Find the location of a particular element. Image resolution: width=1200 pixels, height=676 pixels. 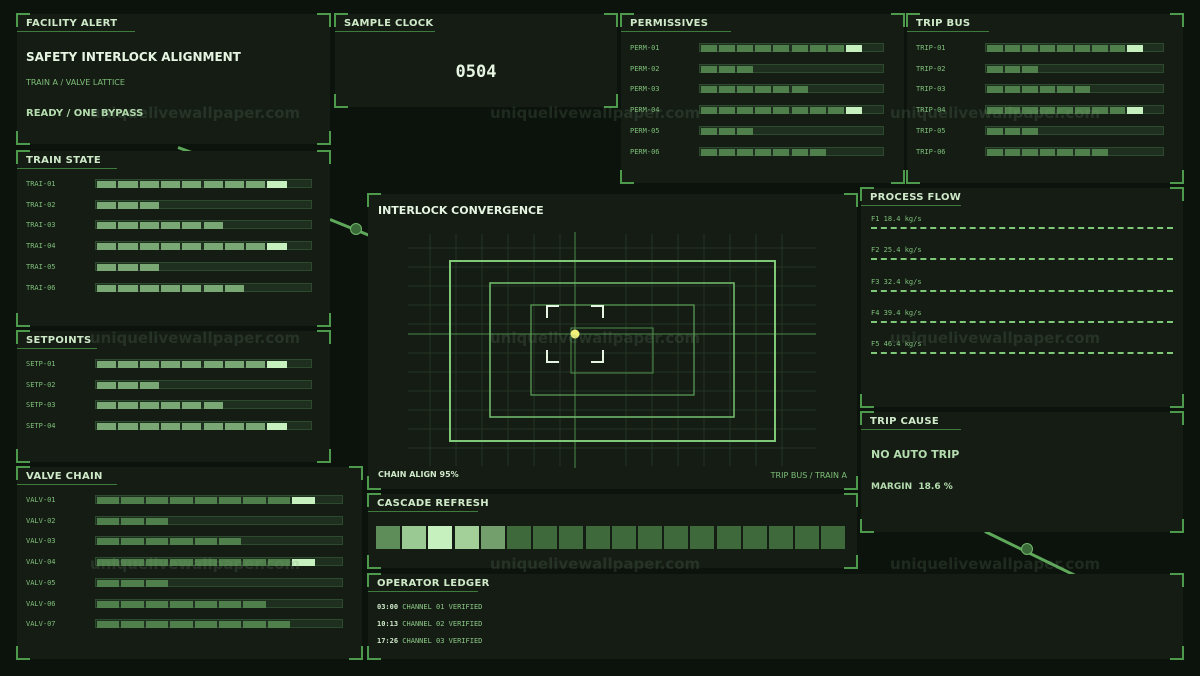

grid is located at coordinates (612, 350).